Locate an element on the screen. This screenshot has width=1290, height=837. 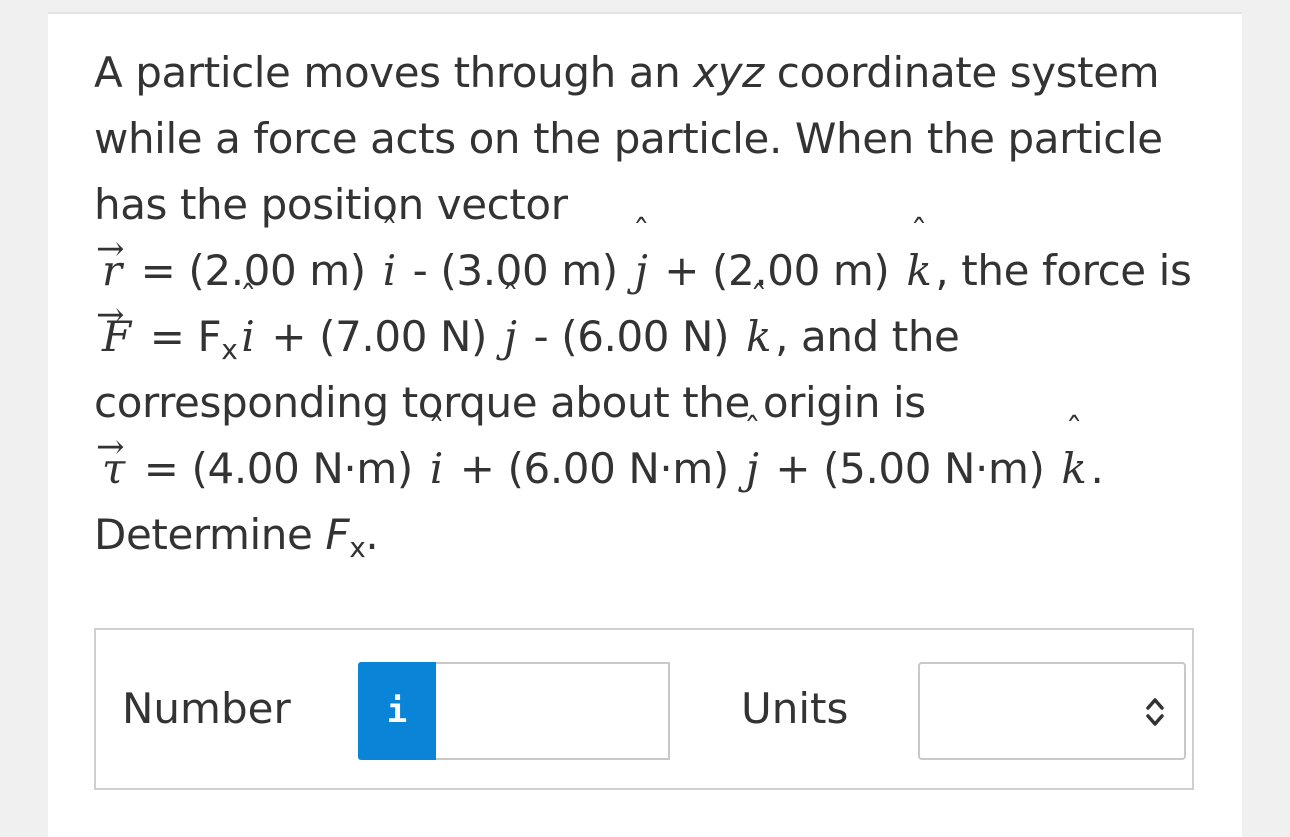
number-input is located at coordinates (553, 711).